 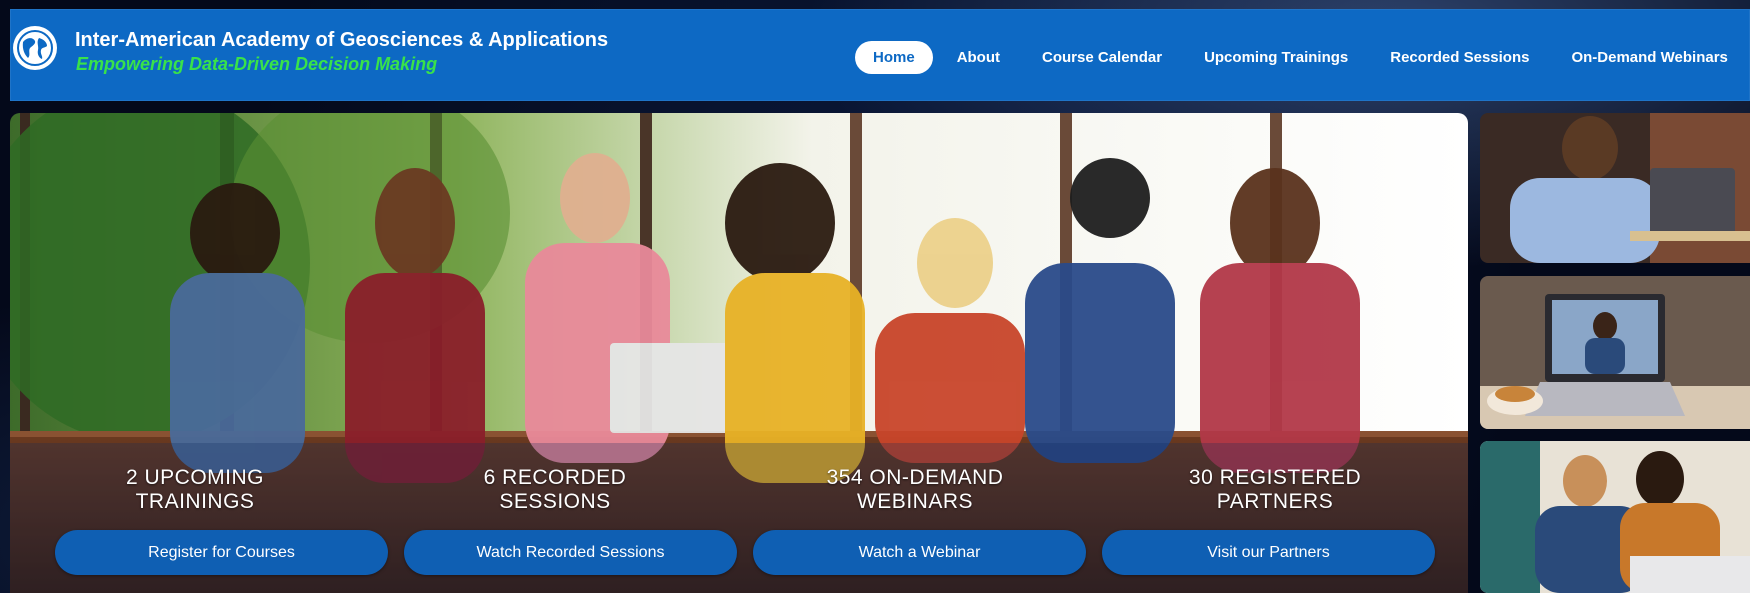 I want to click on stat-line: SESSIONS, so click(x=555, y=501).